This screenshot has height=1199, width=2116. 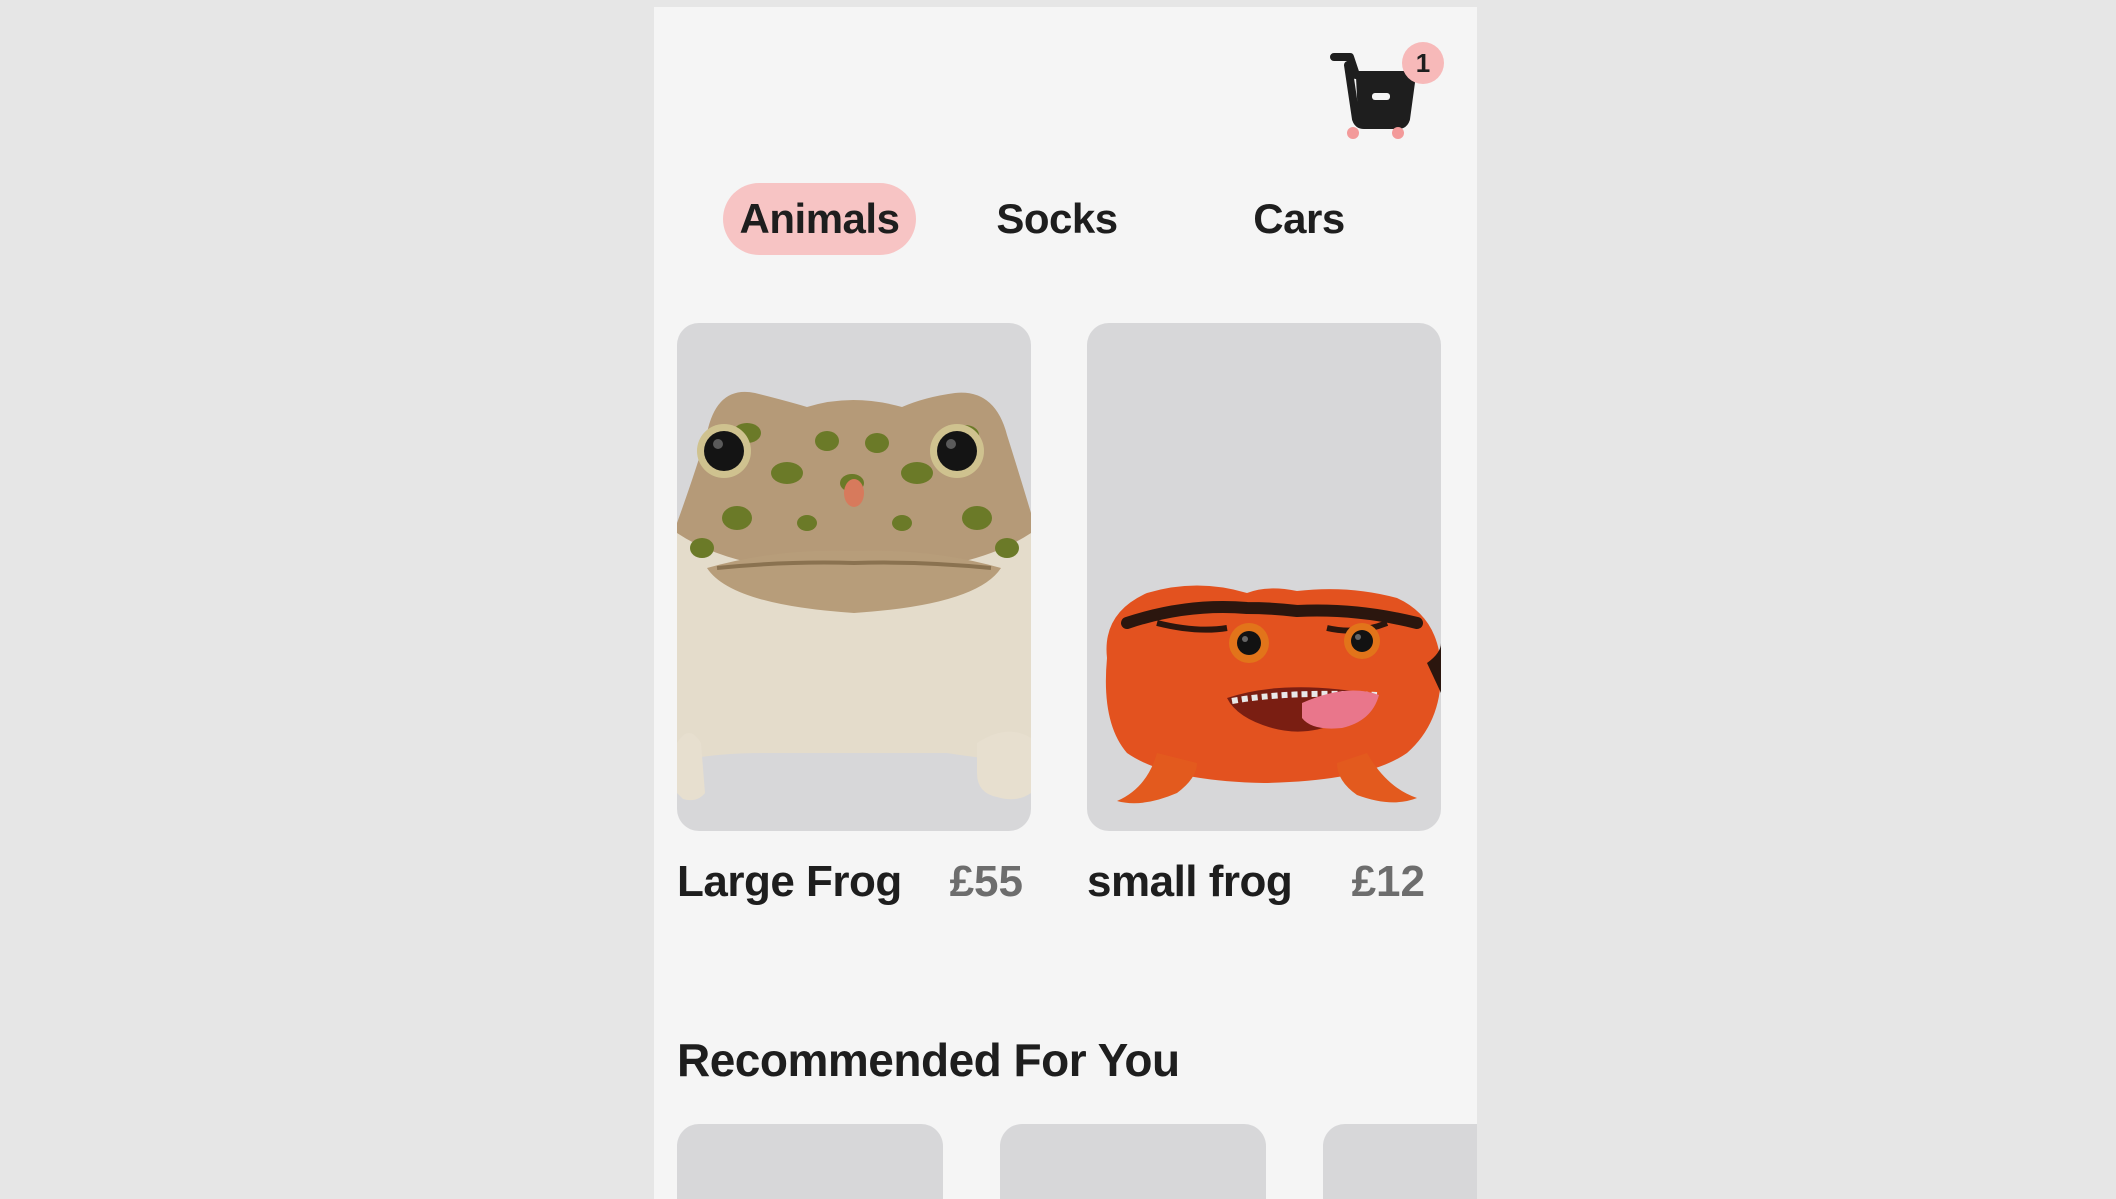 I want to click on category-tabs: Animals Socks Cars, so click(x=1065, y=219).